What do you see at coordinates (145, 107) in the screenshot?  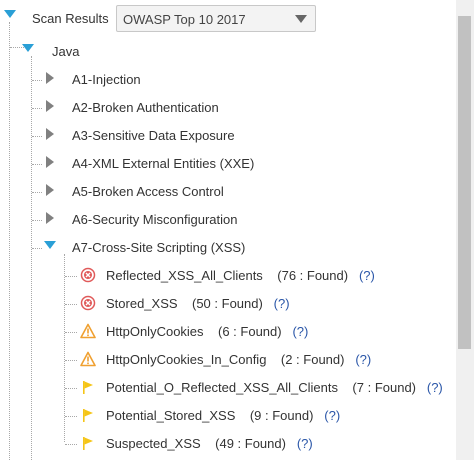 I see `tree-node-a2-label: A2-Broken Authentication` at bounding box center [145, 107].